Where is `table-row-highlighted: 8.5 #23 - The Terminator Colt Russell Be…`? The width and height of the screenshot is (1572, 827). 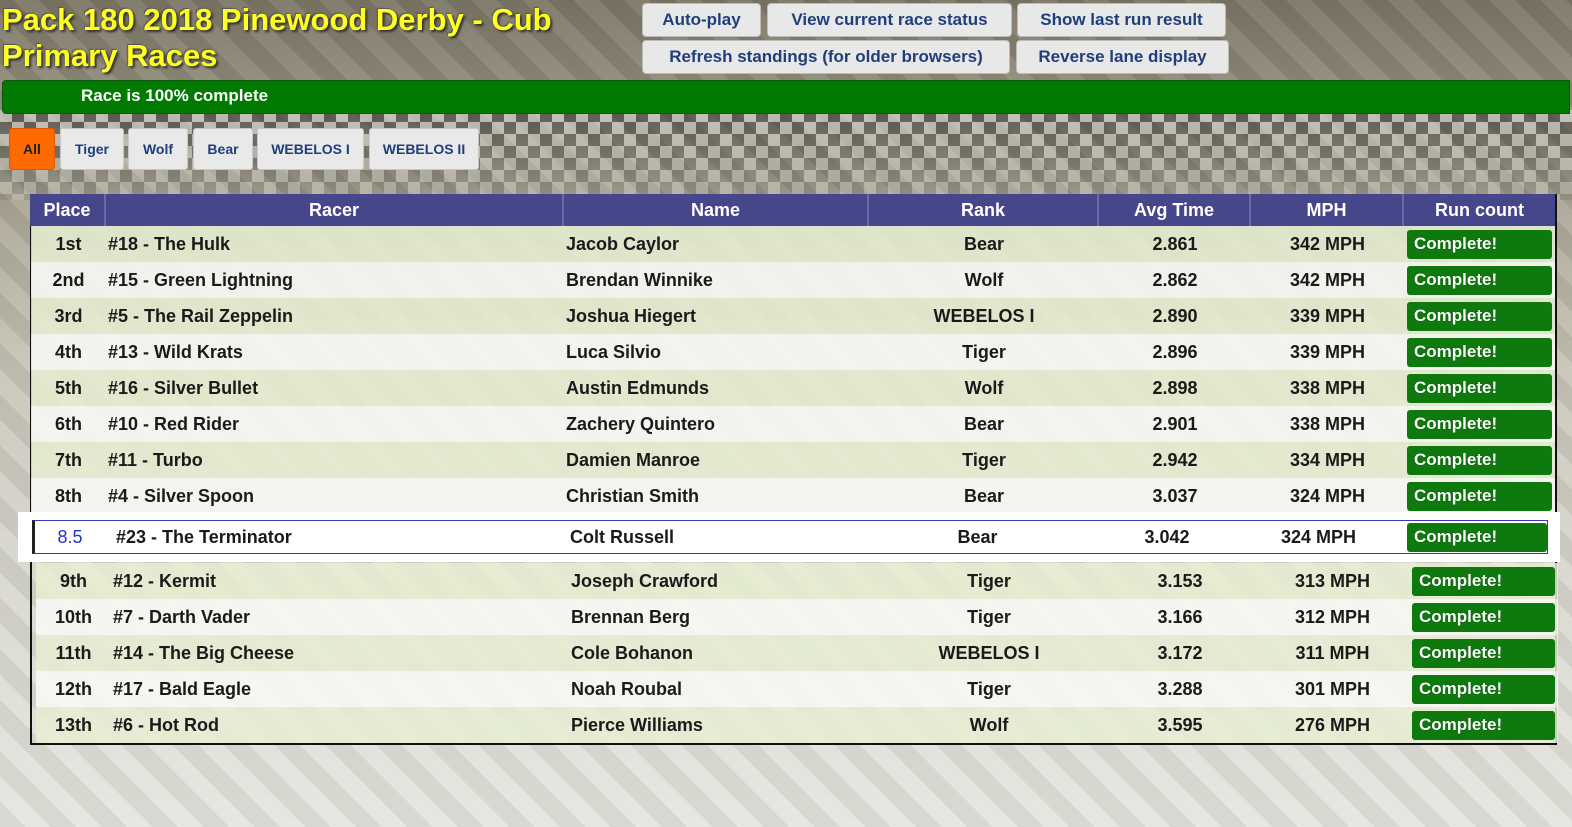
table-row-highlighted: 8.5 #23 - The Terminator Colt Russell Be… is located at coordinates (790, 537).